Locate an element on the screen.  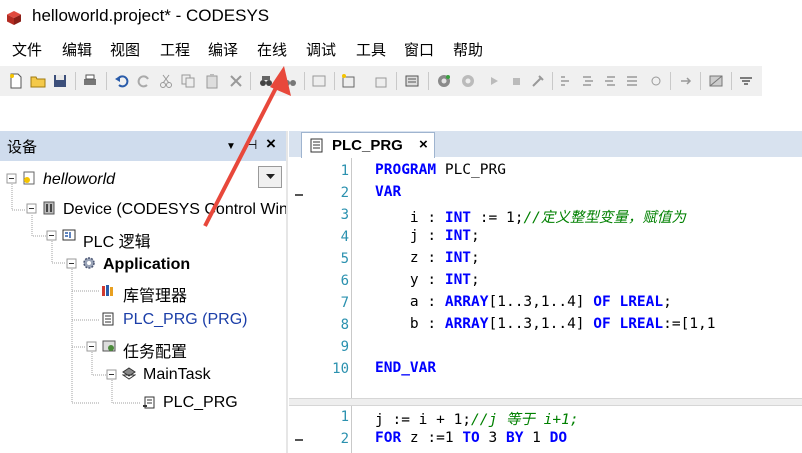
export-icon is located at coordinates (381, 81).